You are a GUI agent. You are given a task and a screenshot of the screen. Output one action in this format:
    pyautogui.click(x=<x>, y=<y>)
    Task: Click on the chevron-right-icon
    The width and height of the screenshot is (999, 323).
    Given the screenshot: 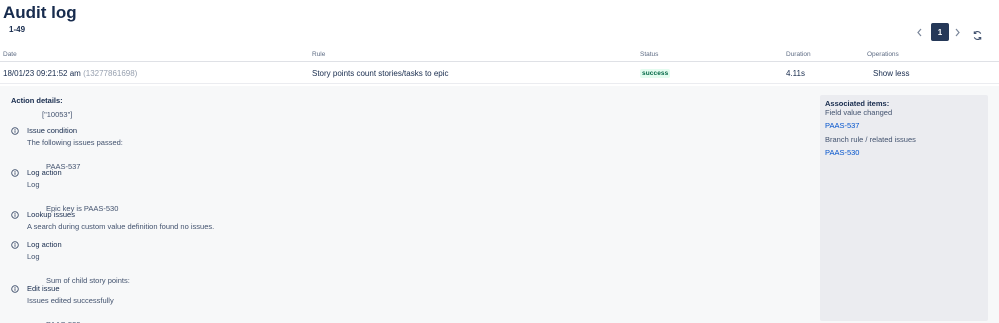 What is the action you would take?
    pyautogui.click(x=957, y=32)
    